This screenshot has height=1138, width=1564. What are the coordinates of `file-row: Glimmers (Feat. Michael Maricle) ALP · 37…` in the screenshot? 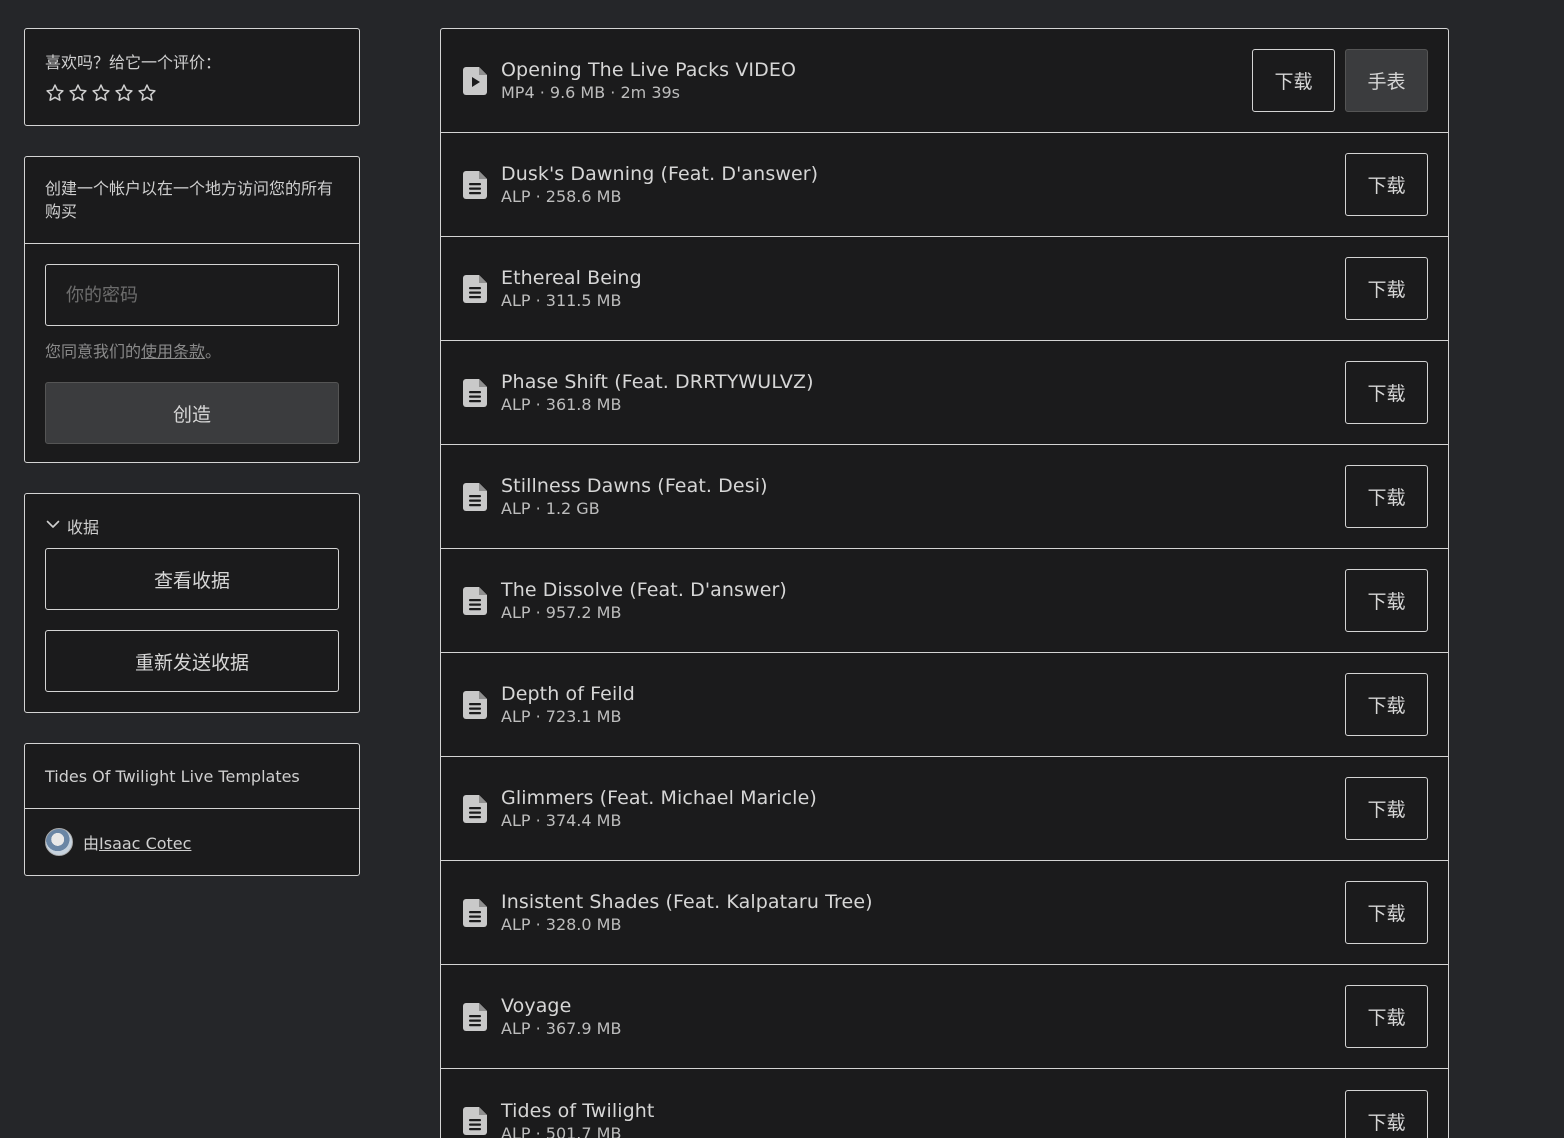 It's located at (944, 809).